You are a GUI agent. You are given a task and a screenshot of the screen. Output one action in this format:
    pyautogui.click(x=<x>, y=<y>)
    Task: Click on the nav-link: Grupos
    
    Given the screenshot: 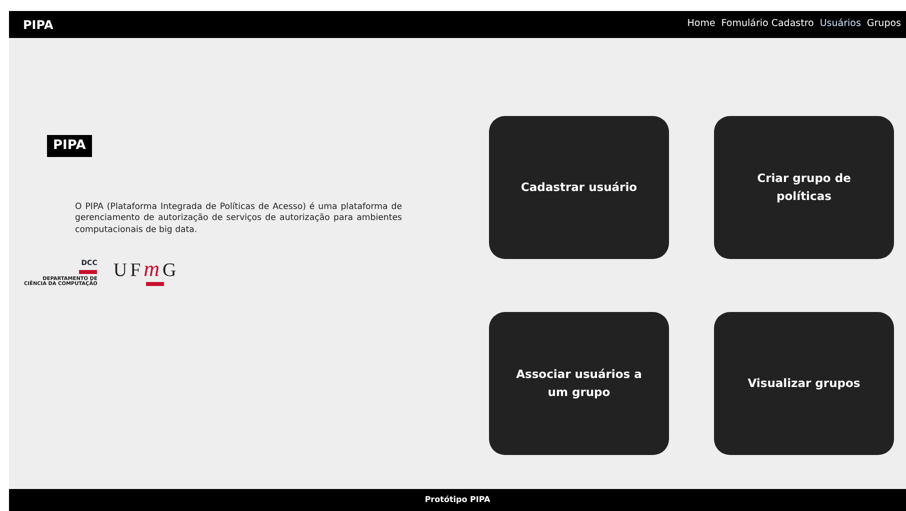 What is the action you would take?
    pyautogui.click(x=883, y=24)
    